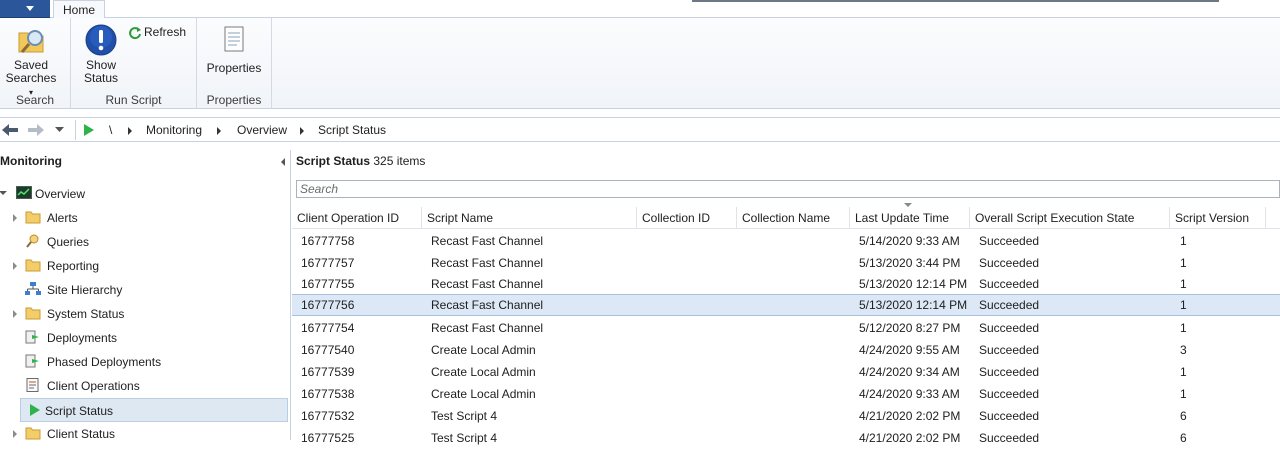 The image size is (1280, 449). What do you see at coordinates (1183, 416) in the screenshot?
I see `table-cell: 6` at bounding box center [1183, 416].